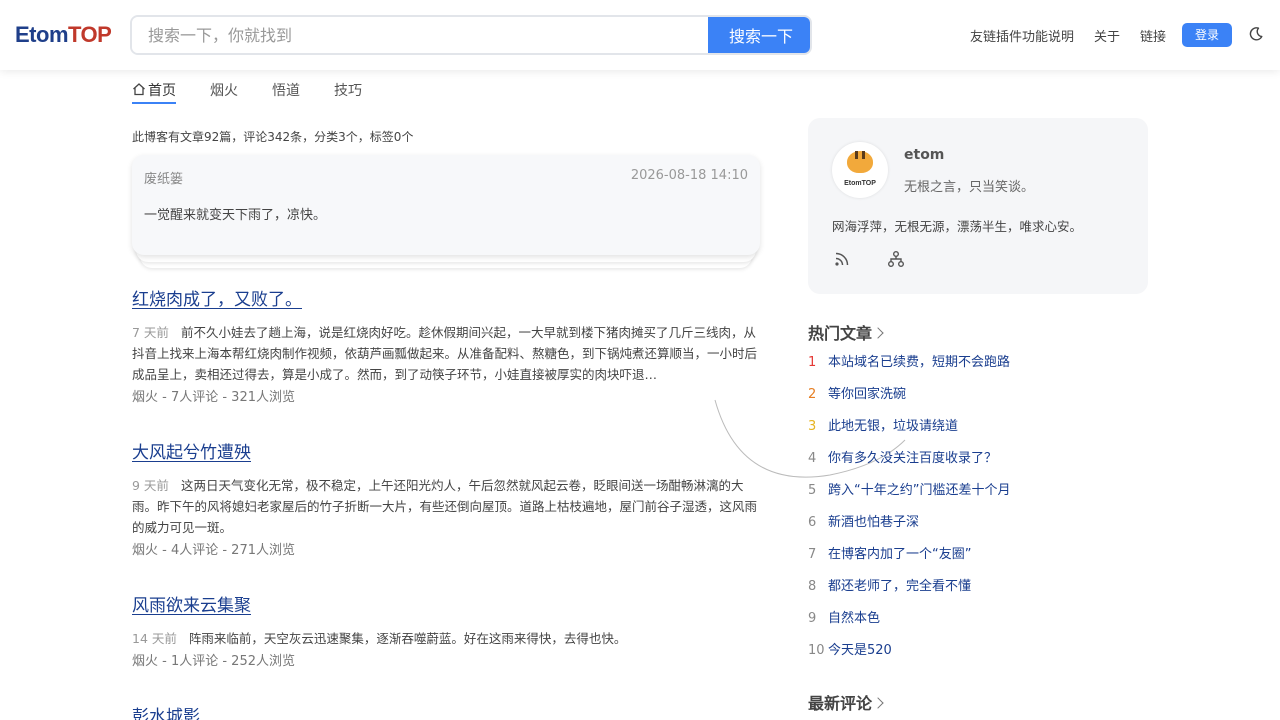 The image size is (1280, 720). Describe the element at coordinates (446, 603) in the screenshot. I see `article-title: 风雨欲来云集聚` at that location.